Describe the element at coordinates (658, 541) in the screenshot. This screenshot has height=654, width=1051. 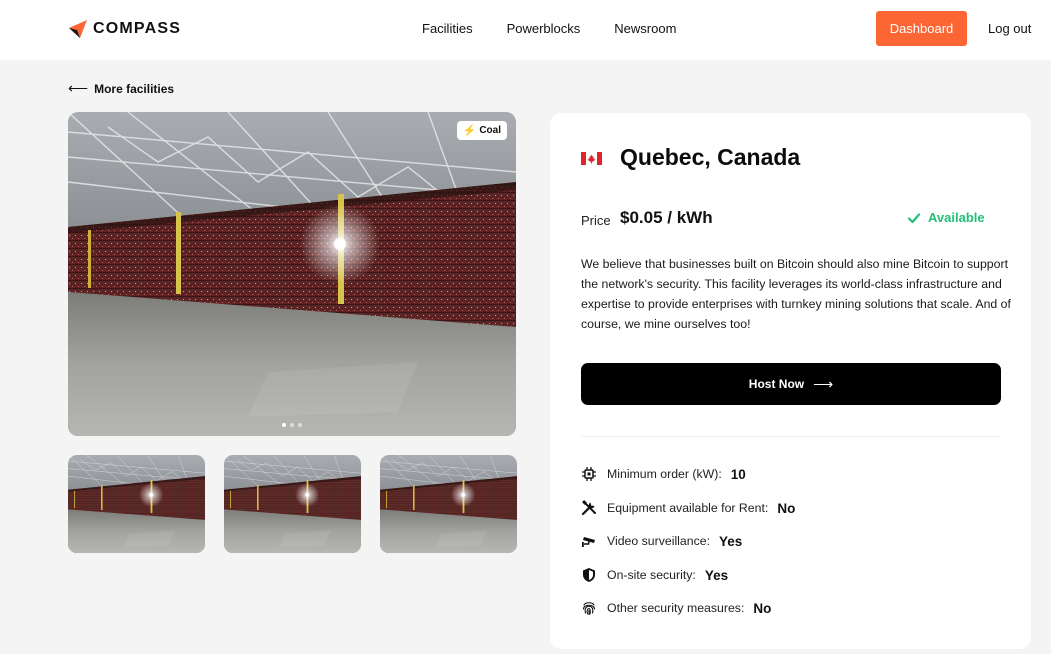
I see `spec-label: Video surveillance:` at that location.